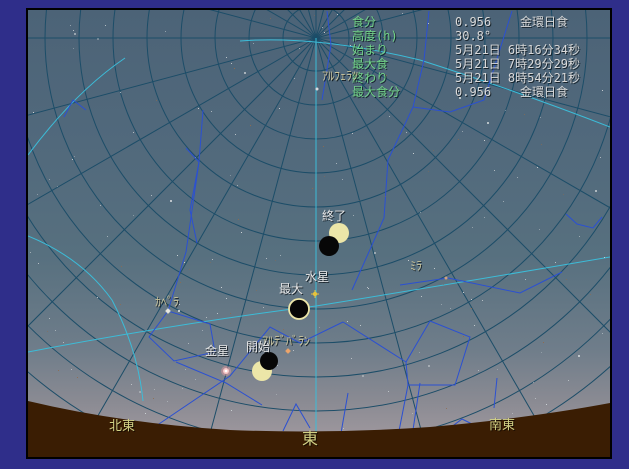  Describe the element at coordinates (317, 277) in the screenshot. I see `label-planet-mercury: 水星` at that location.